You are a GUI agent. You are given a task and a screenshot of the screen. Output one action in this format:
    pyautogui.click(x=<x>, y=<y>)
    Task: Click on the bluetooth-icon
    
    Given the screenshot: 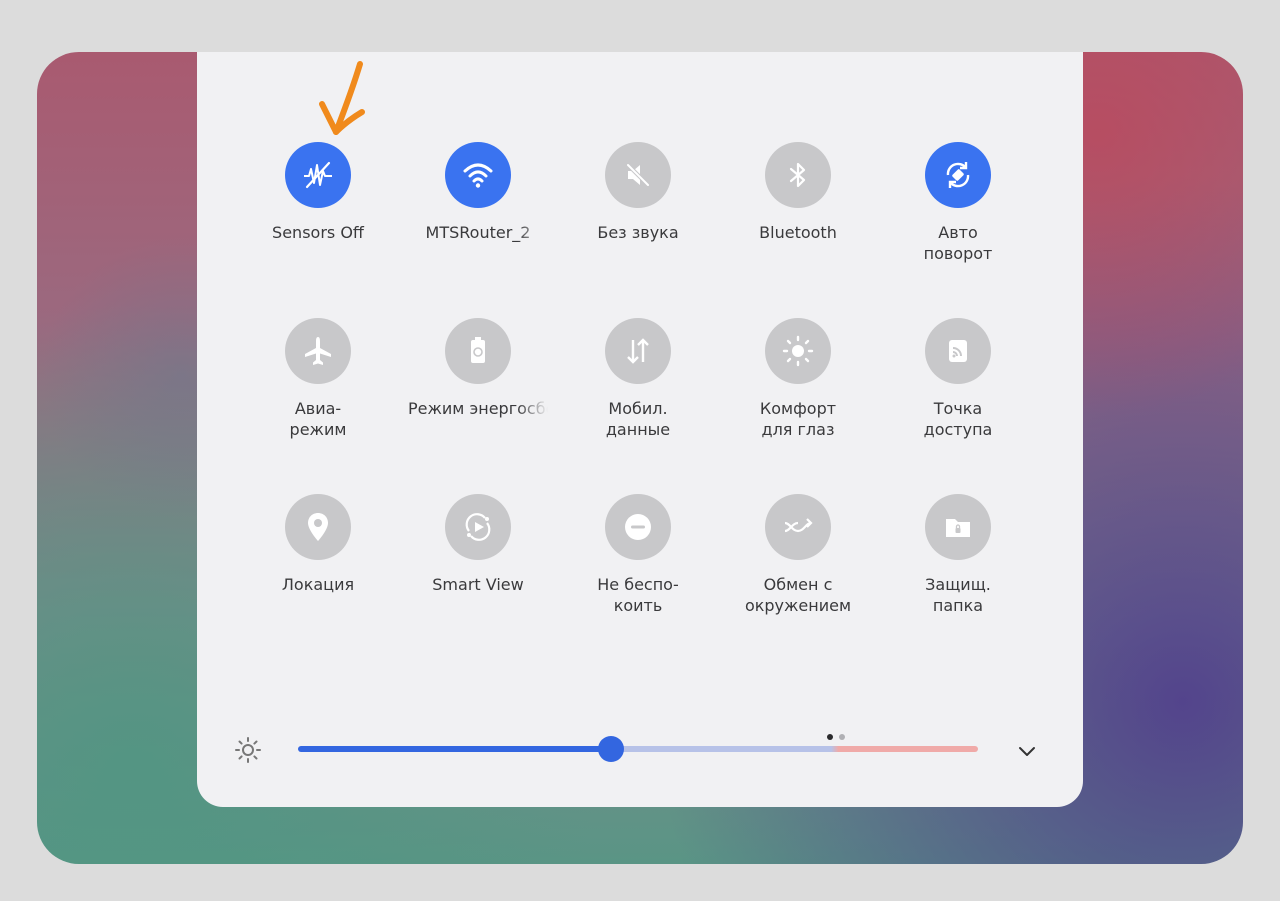 What is the action you would take?
    pyautogui.click(x=797, y=175)
    